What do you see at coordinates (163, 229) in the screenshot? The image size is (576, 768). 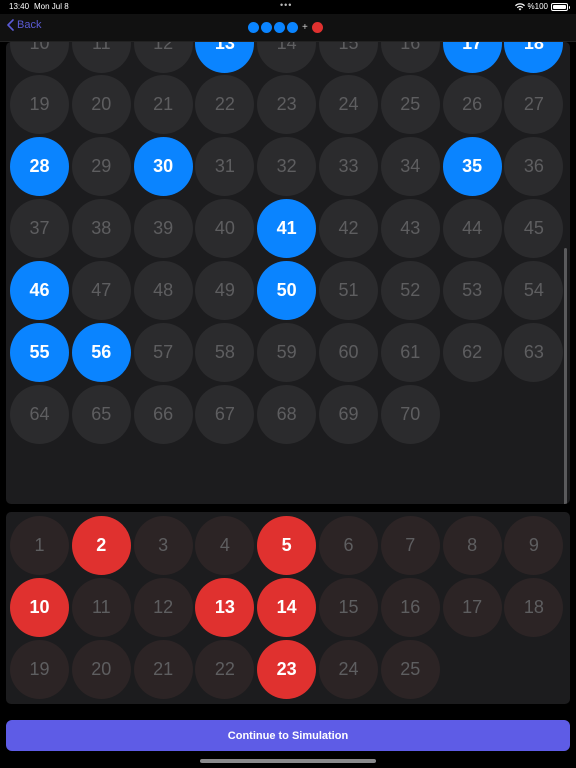 I see `main-number-ball: 39` at bounding box center [163, 229].